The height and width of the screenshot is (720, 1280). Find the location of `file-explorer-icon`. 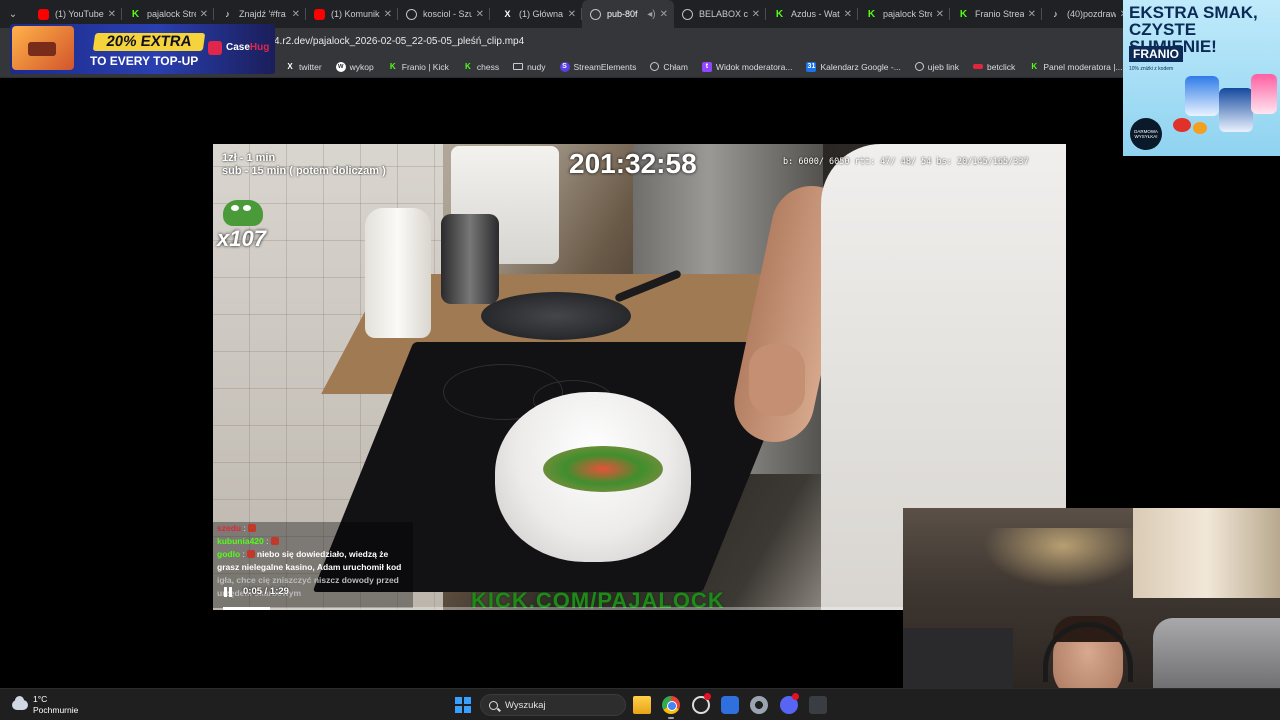

file-explorer-icon is located at coordinates (642, 705).